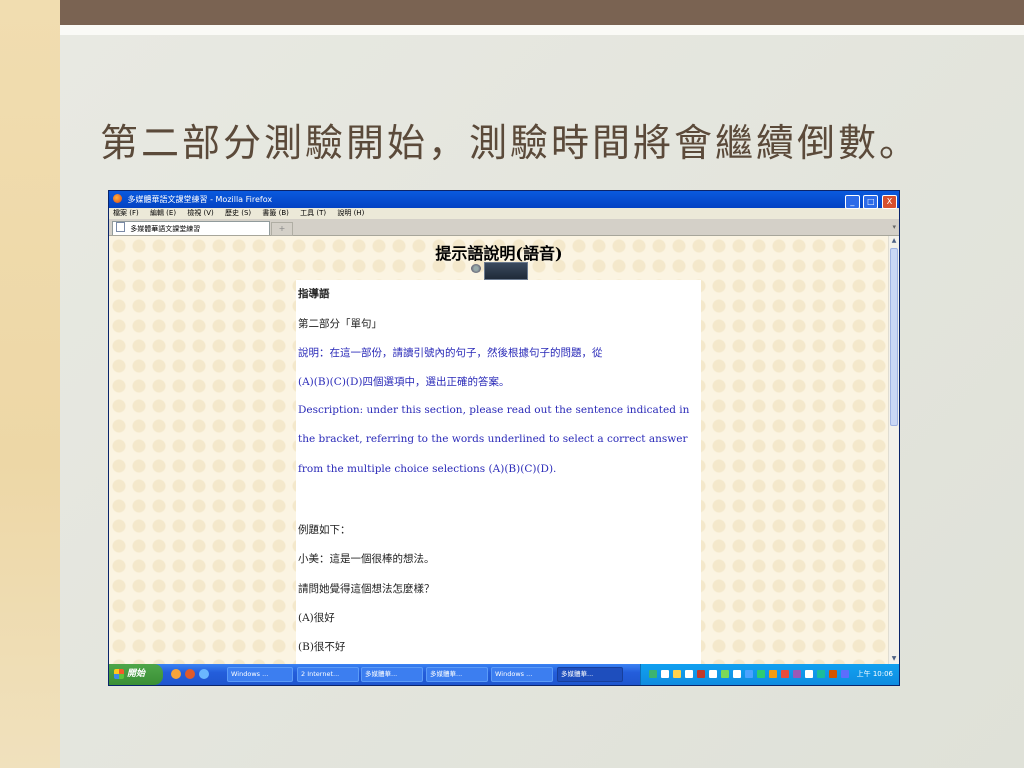 This screenshot has height=768, width=1024. I want to click on page-icon, so click(120, 227).